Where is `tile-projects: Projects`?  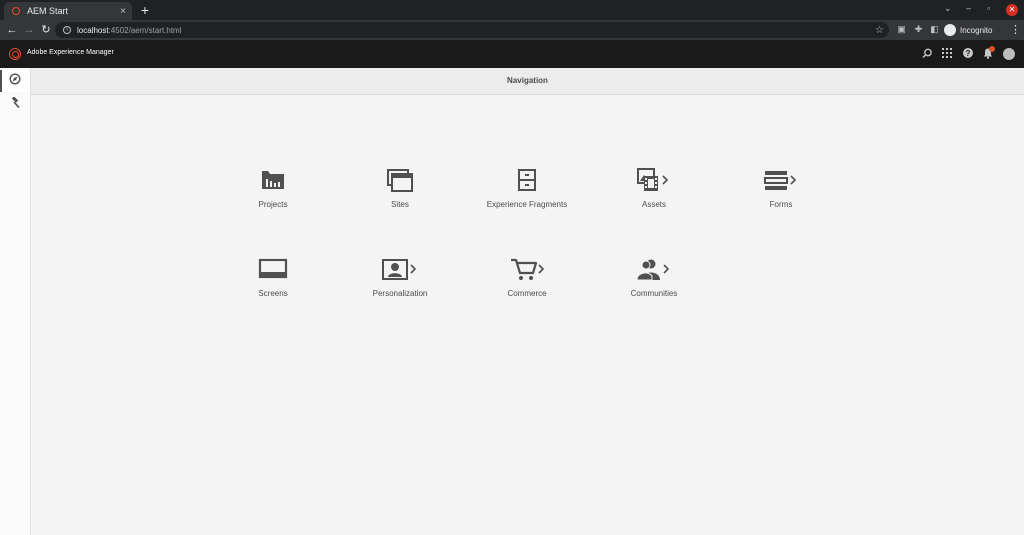
tile-projects: Projects is located at coordinates (273, 188).